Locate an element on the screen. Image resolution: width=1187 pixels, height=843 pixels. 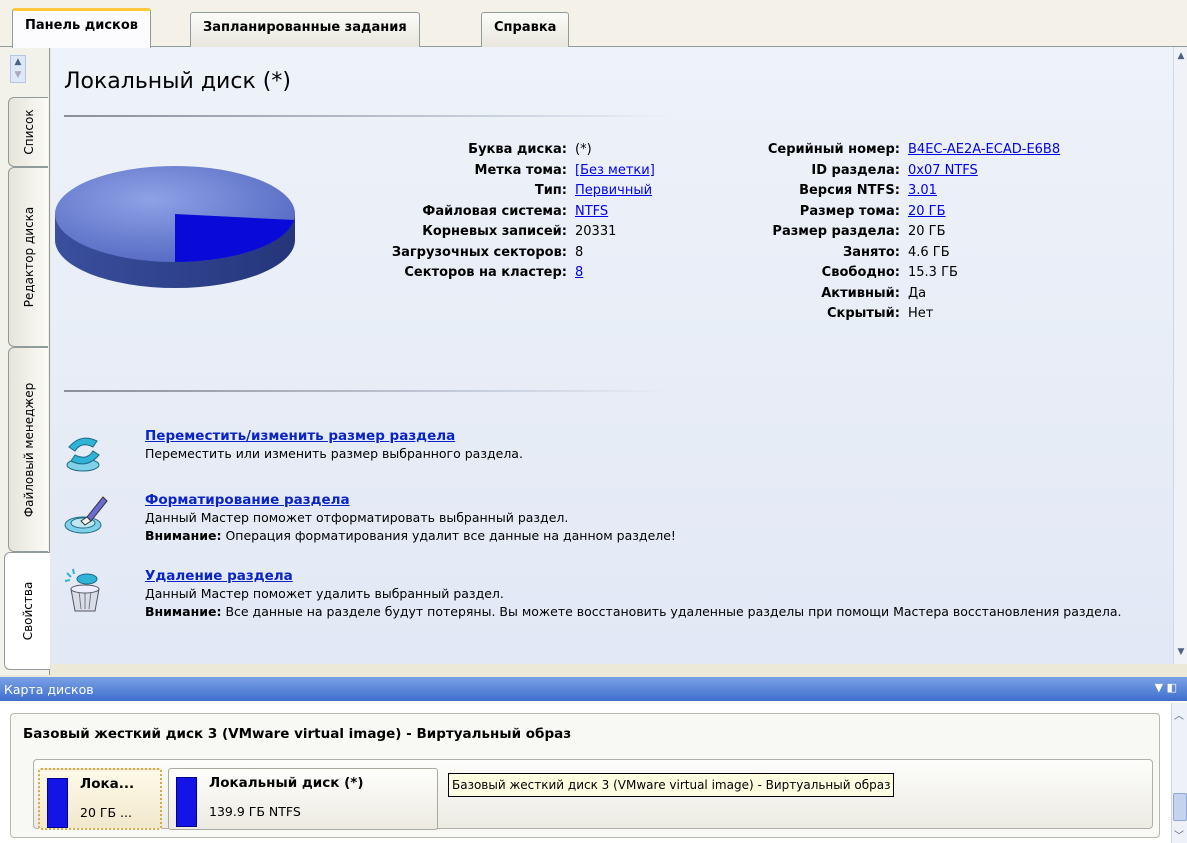
partition-name: Локальный диск (*) is located at coordinates (286, 783).